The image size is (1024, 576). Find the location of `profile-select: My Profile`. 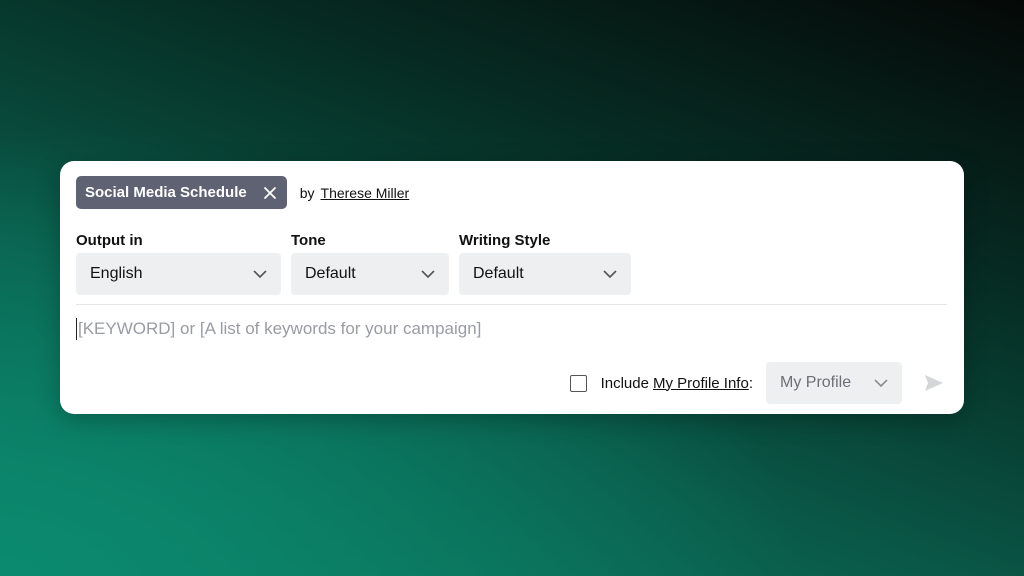

profile-select: My Profile is located at coordinates (834, 383).